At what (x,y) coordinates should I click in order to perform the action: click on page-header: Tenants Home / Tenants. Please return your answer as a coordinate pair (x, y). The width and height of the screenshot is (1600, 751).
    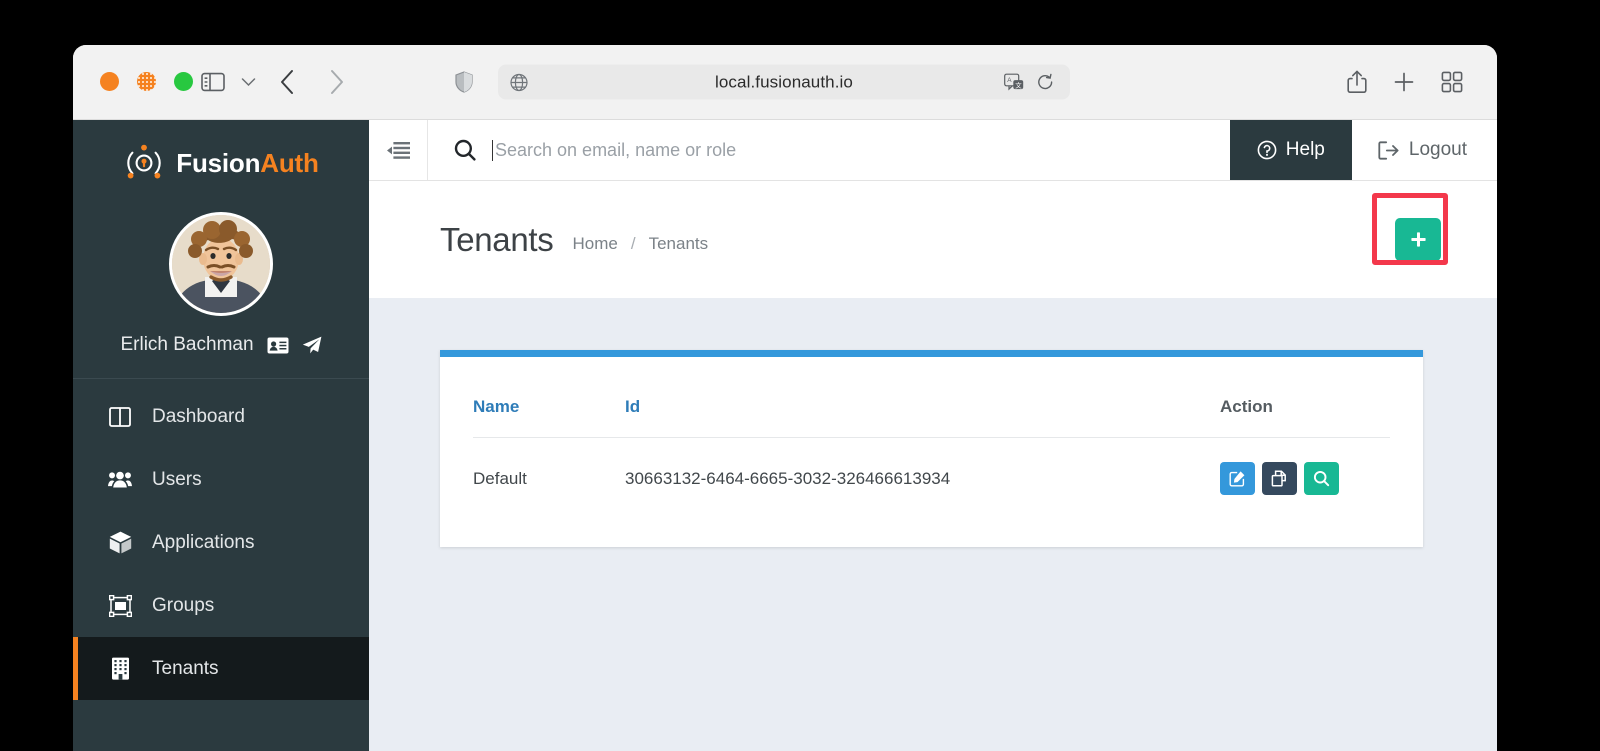
    Looking at the image, I should click on (933, 239).